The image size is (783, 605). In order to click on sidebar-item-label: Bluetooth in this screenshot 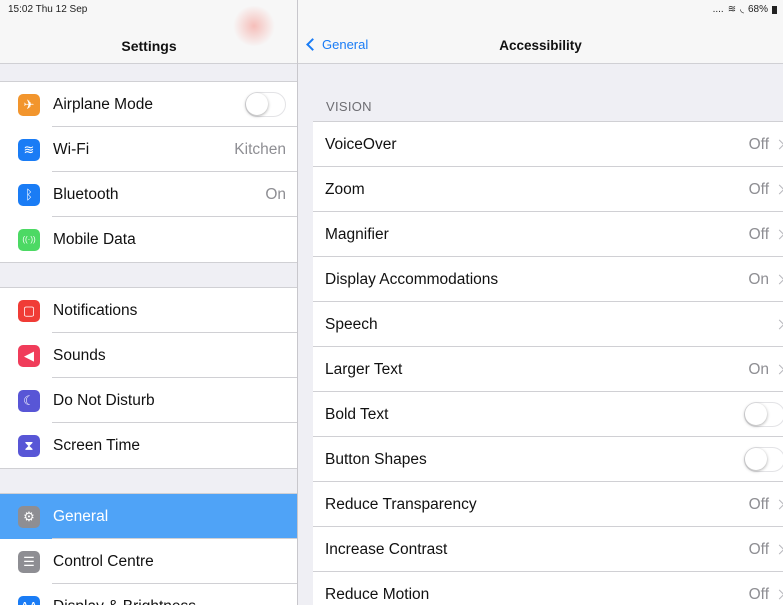, I will do `click(86, 194)`.